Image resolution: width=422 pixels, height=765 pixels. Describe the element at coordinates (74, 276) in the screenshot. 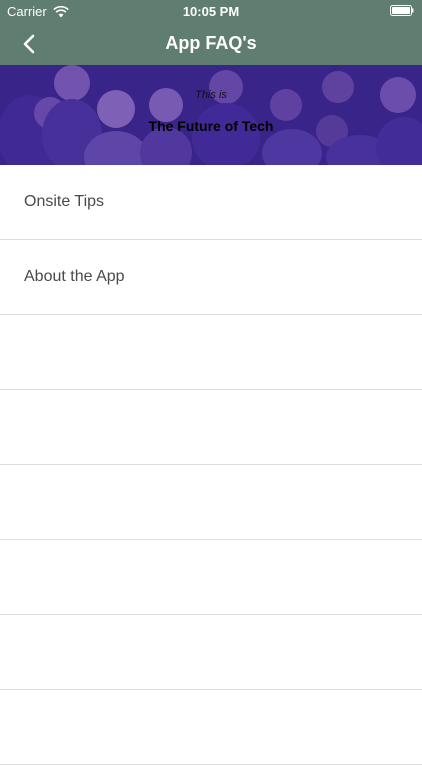

I see `faq-item-label: About the App` at that location.